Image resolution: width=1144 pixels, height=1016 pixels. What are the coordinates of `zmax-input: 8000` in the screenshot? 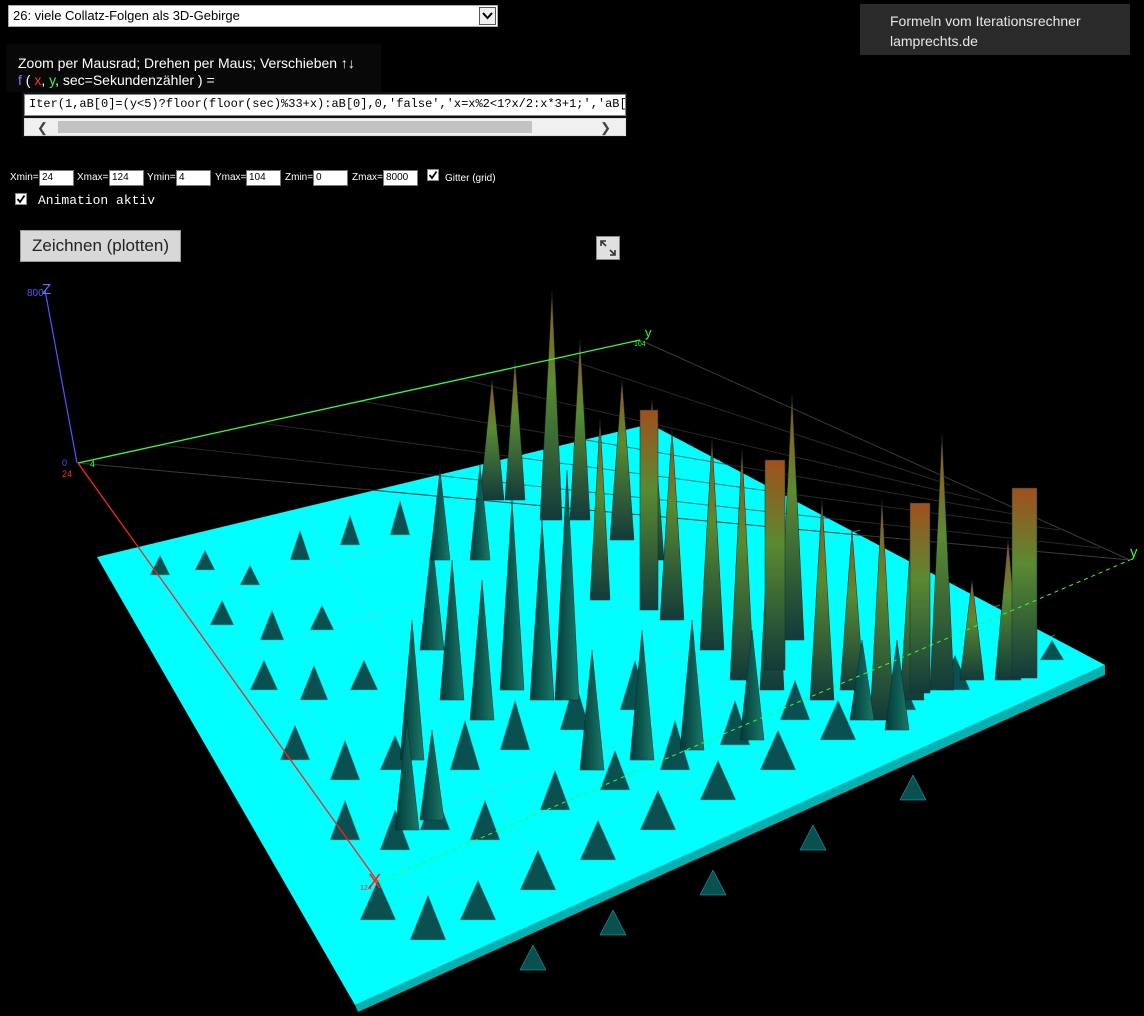 It's located at (400, 178).